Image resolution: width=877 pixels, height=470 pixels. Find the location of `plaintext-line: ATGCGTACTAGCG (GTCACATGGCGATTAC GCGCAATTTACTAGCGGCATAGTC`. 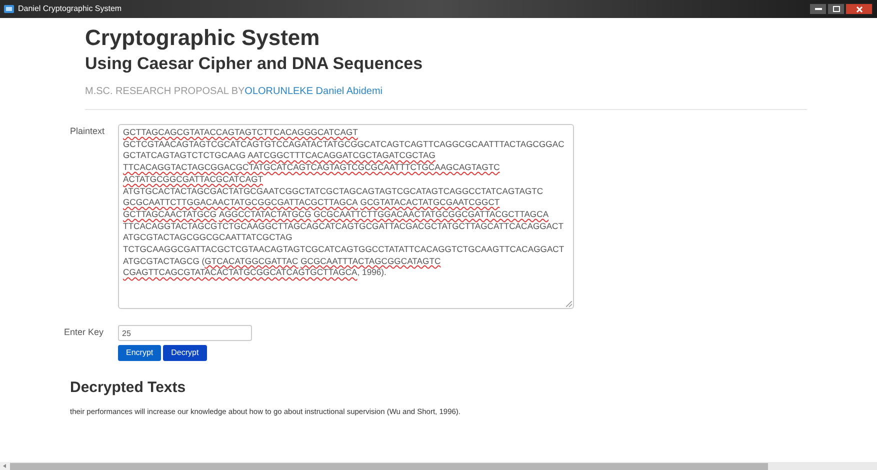

plaintext-line: ATGCGTACTAGCG (GTCACATGGCGATTAC GCGCAATTTACTAGCGGCATAGTC is located at coordinates (282, 262).